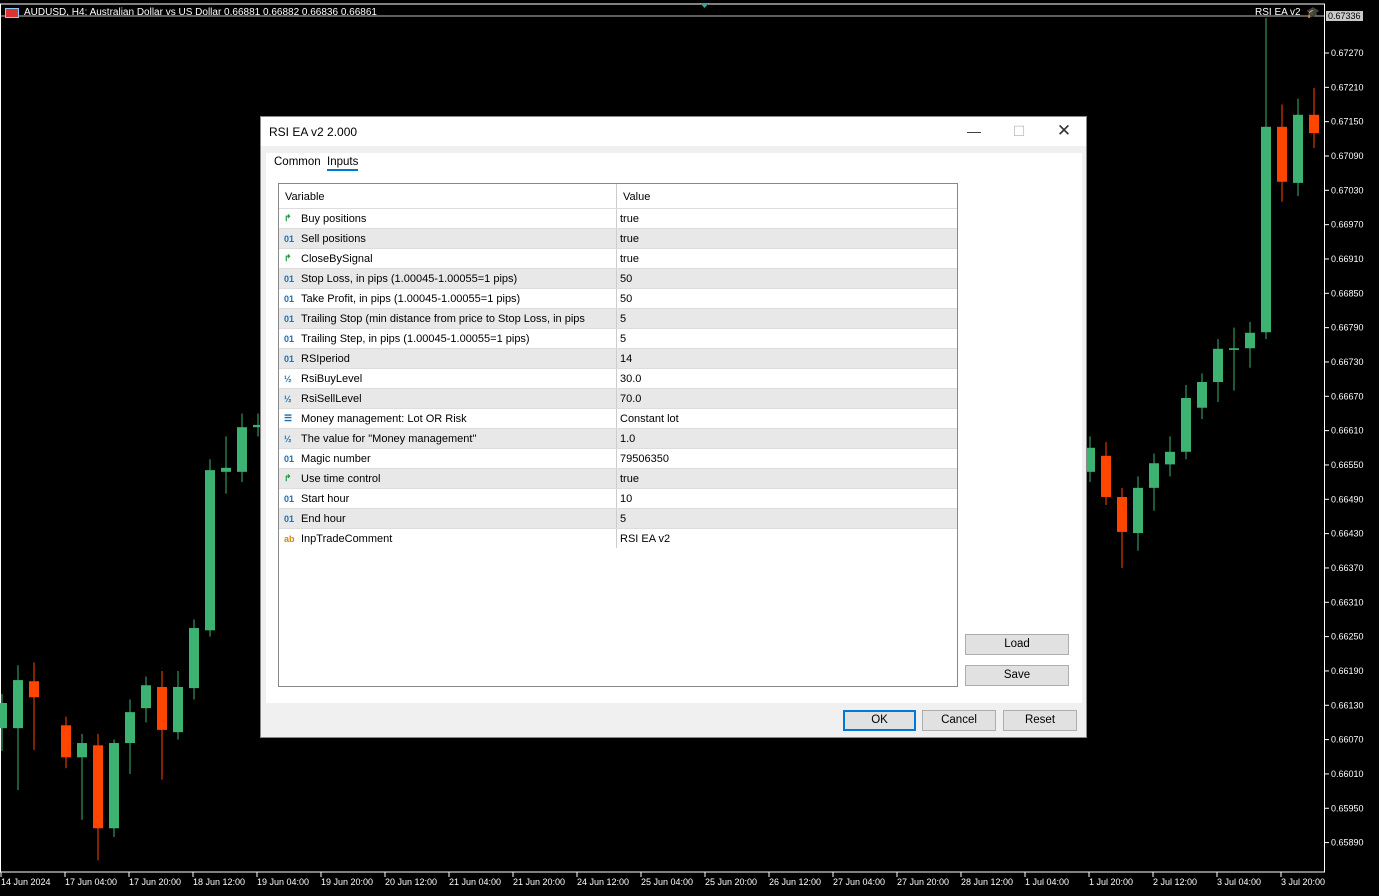  Describe the element at coordinates (787, 458) in the screenshot. I see `value-cell: 79506350` at that location.